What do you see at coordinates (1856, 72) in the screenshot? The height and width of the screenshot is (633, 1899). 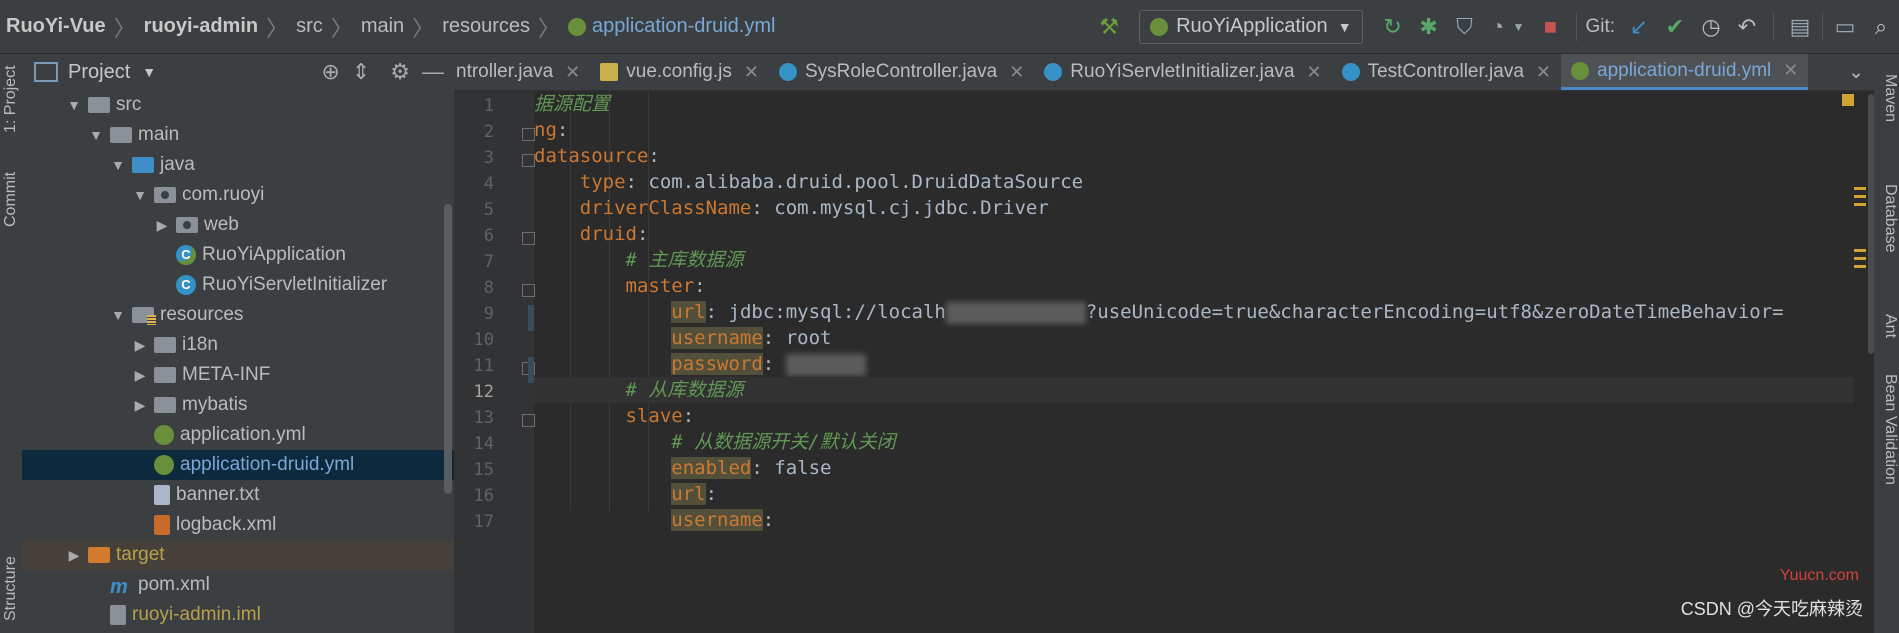 I see `tab-list-chevron-icon: ⌄` at bounding box center [1856, 72].